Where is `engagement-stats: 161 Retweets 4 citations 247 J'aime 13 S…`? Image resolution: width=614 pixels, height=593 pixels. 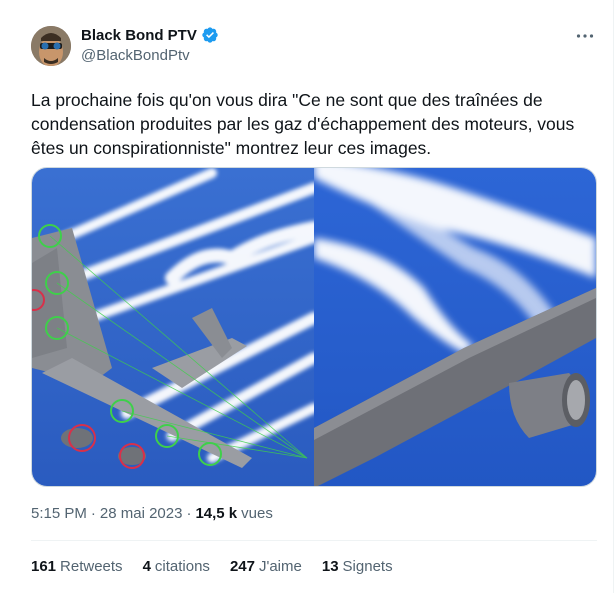 engagement-stats: 161 Retweets 4 citations 247 J'aime 13 S… is located at coordinates (212, 566).